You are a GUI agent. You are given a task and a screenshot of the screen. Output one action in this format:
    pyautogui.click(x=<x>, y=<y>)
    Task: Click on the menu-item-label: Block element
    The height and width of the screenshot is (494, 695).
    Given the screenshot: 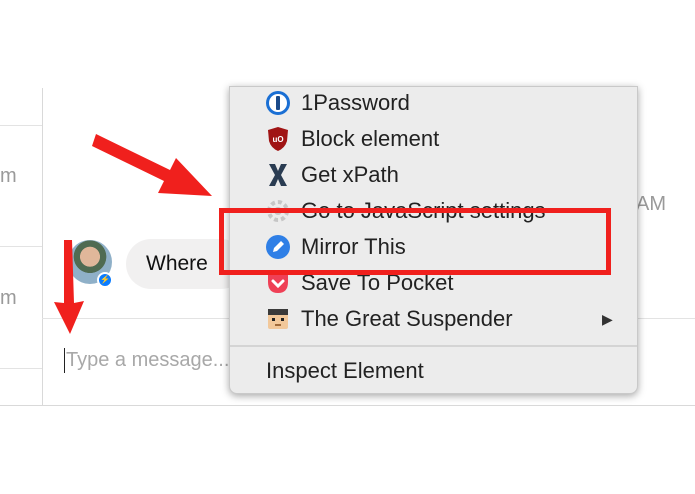 What is the action you would take?
    pyautogui.click(x=370, y=138)
    